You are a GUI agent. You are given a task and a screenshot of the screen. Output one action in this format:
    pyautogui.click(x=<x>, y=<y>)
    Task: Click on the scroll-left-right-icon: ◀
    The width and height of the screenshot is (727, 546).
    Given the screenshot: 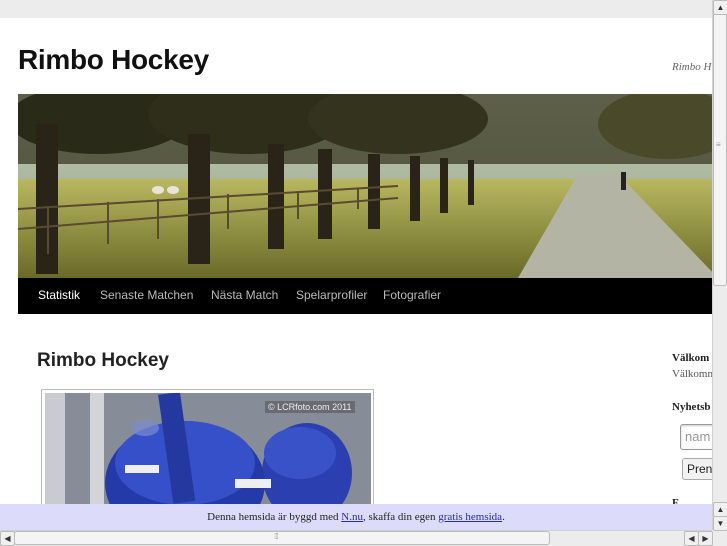 What is the action you would take?
    pyautogui.click(x=691, y=538)
    